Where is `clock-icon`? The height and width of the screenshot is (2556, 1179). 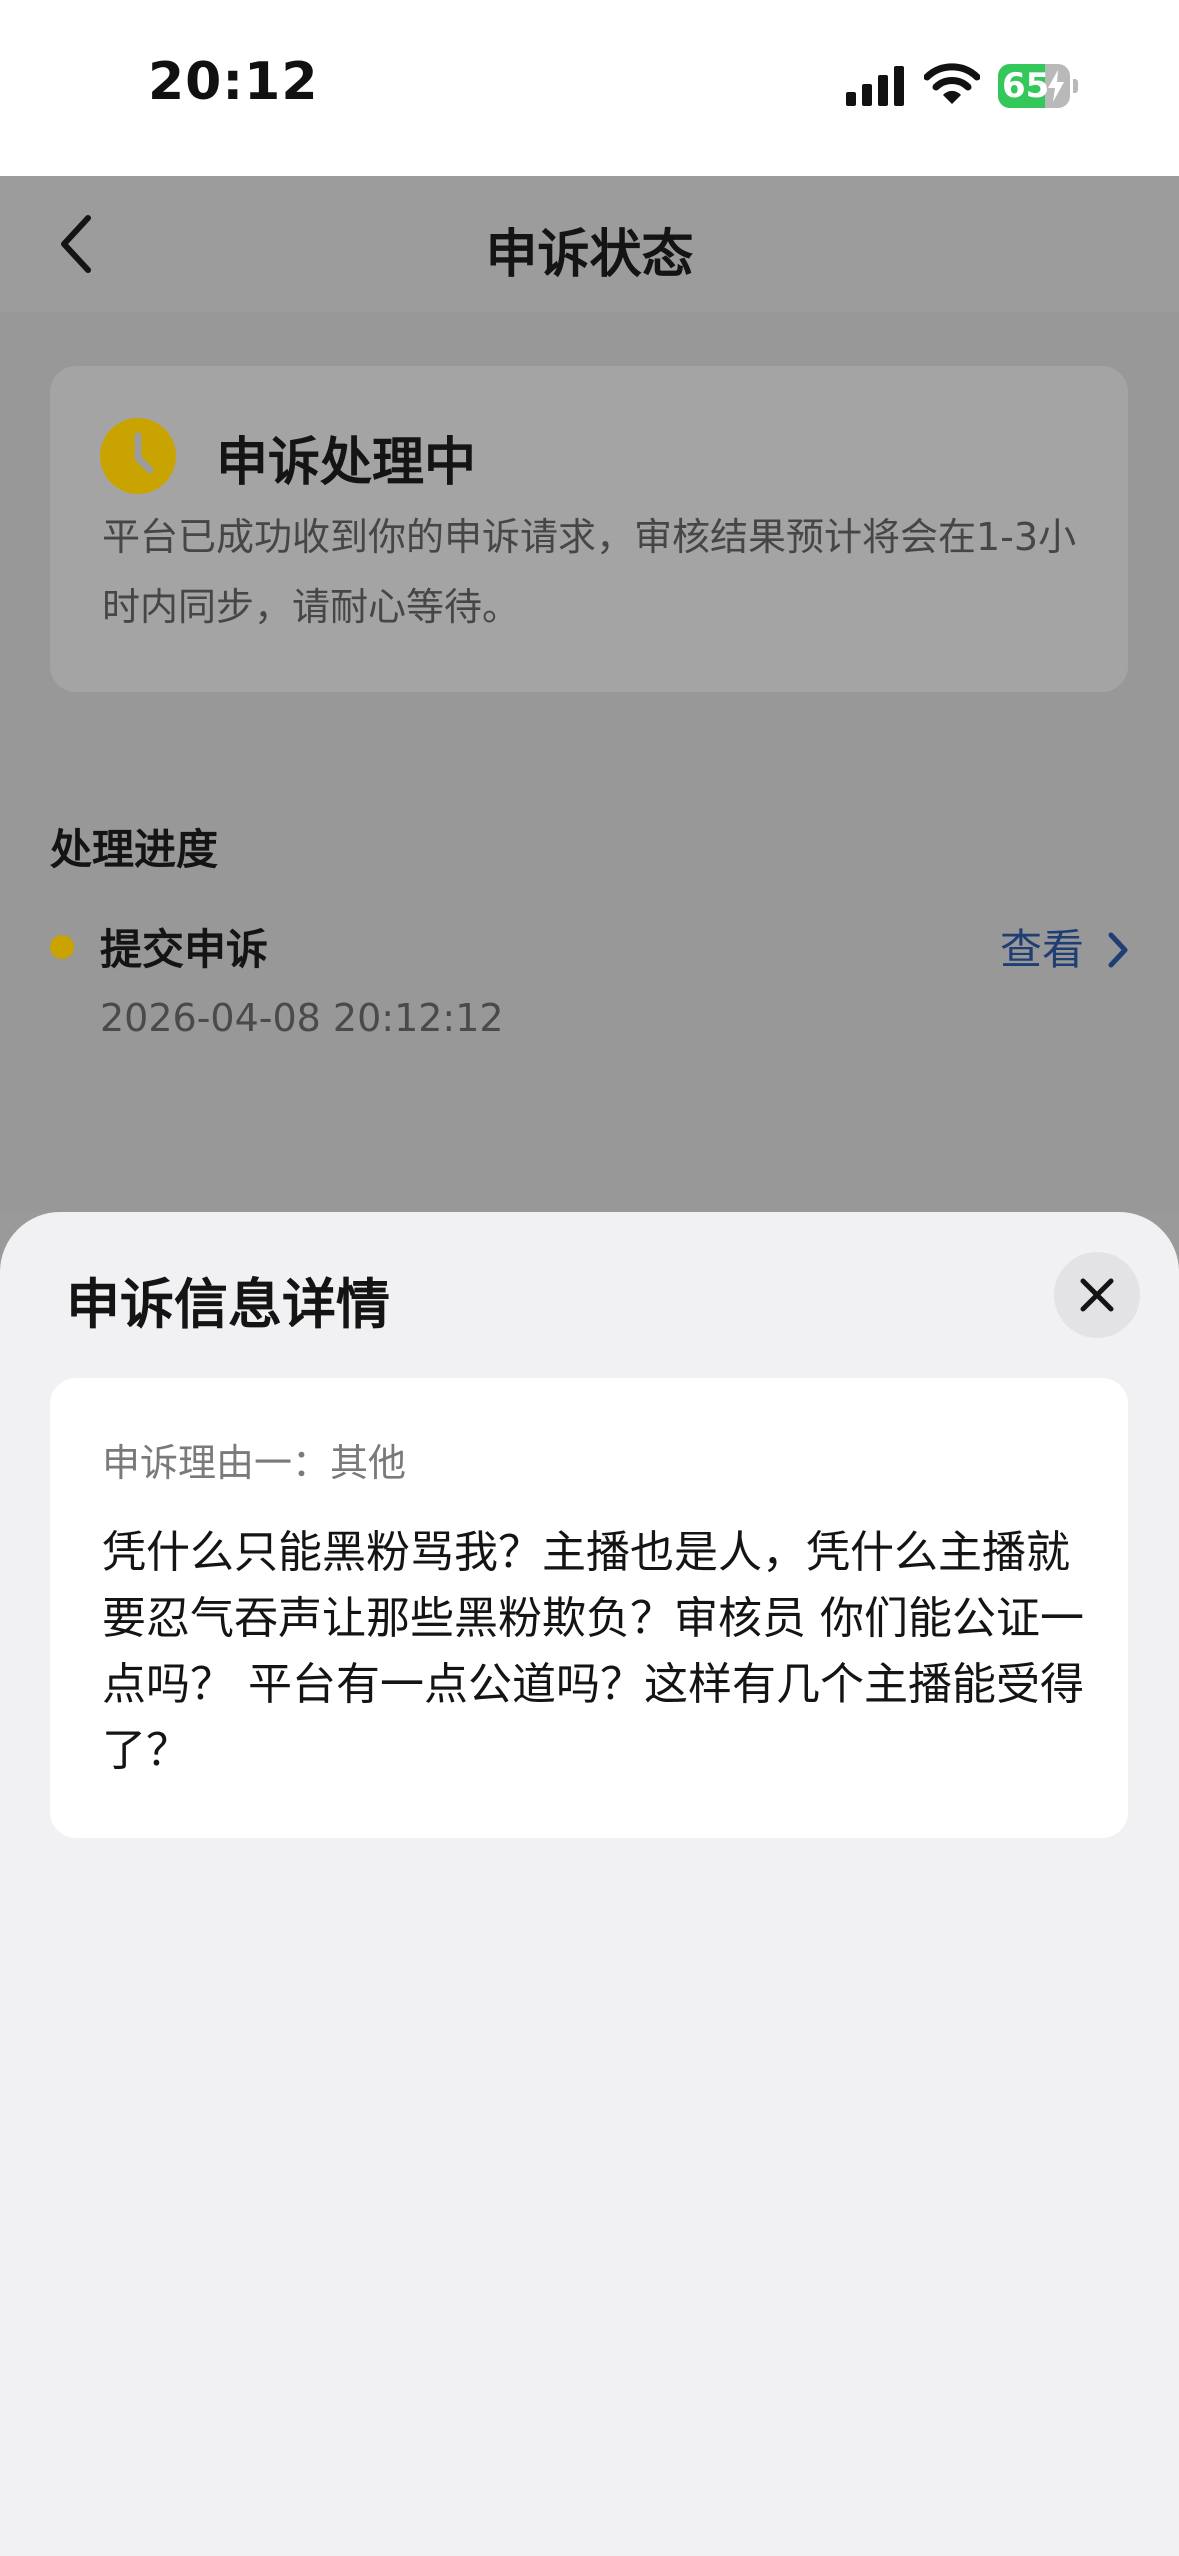
clock-icon is located at coordinates (138, 456).